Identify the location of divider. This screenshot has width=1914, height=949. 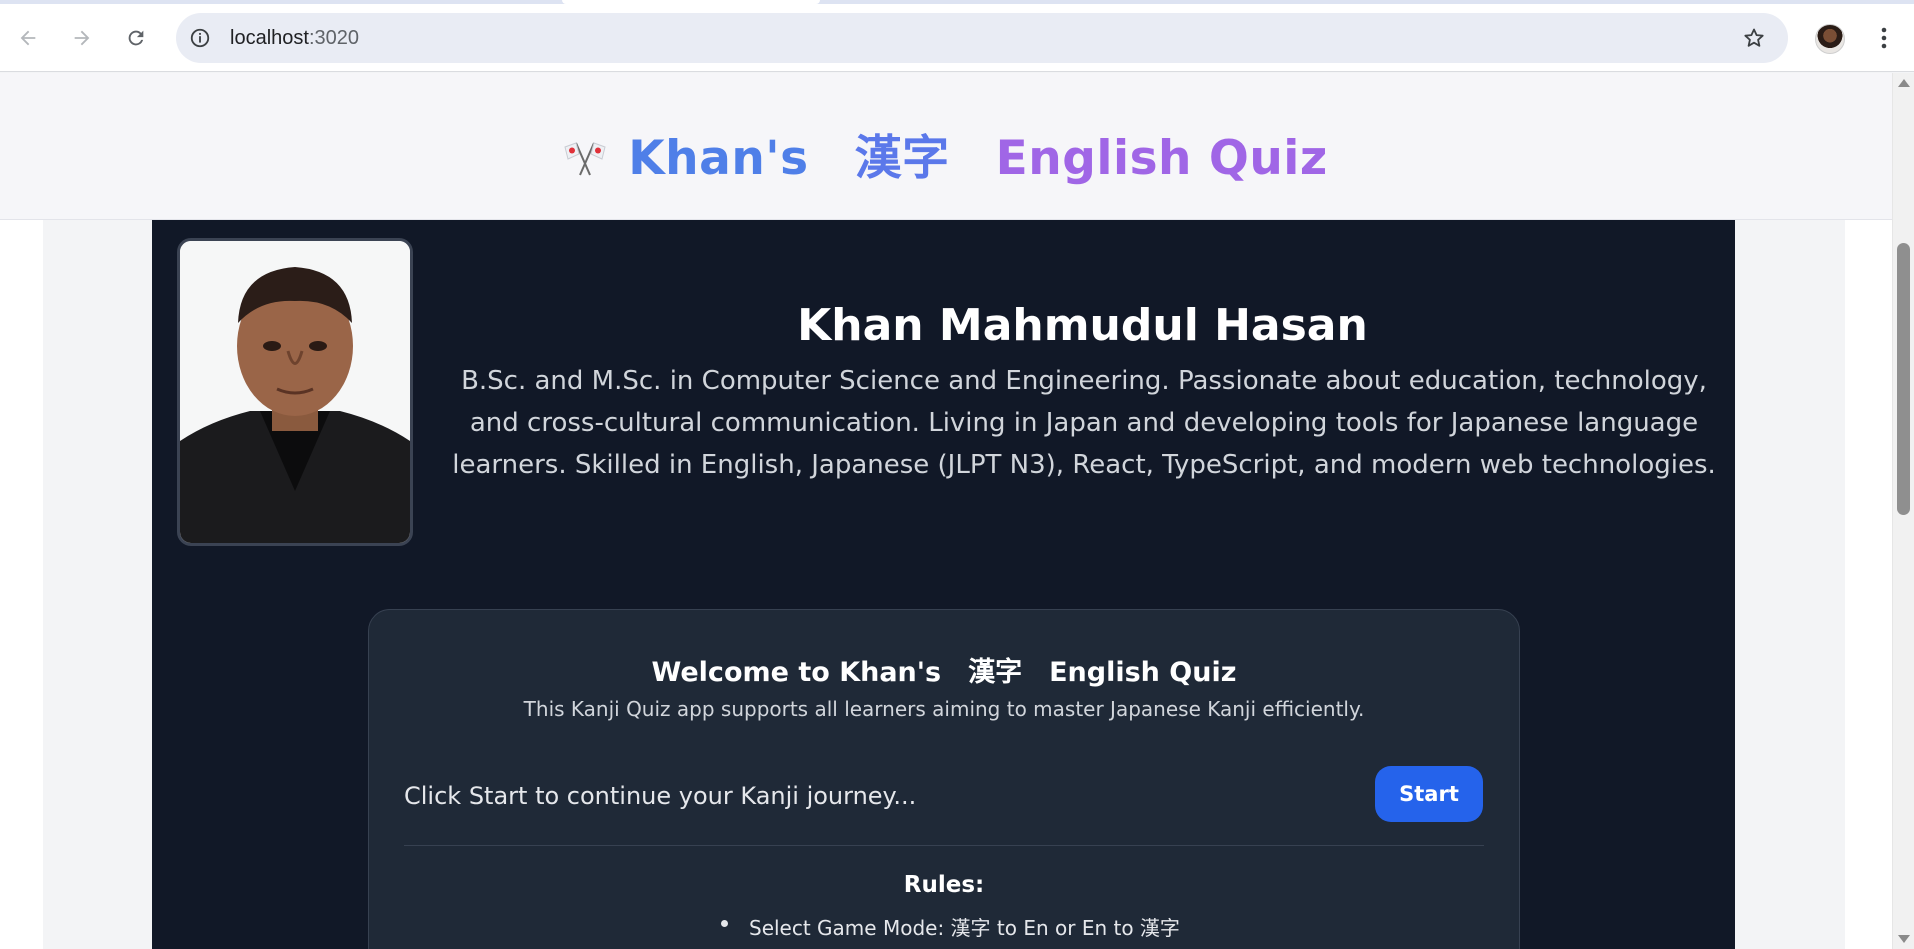
(944, 845).